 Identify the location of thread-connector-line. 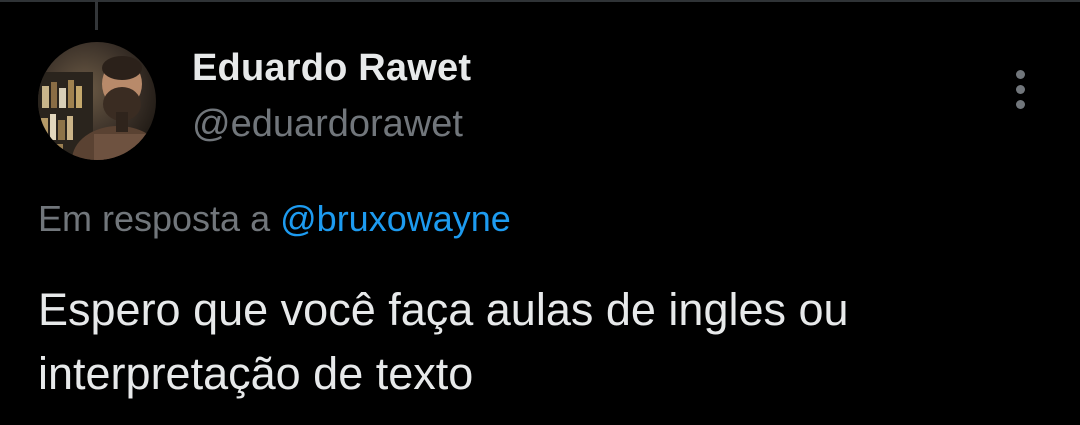
(96, 15).